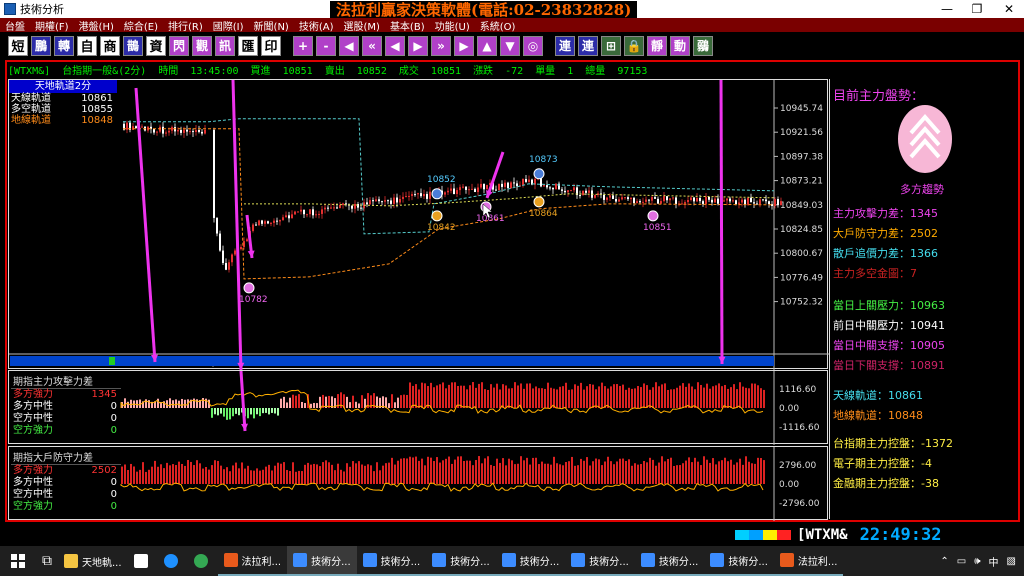 The height and width of the screenshot is (576, 1024). I want to click on toolbar-button-28: 動, so click(680, 45).